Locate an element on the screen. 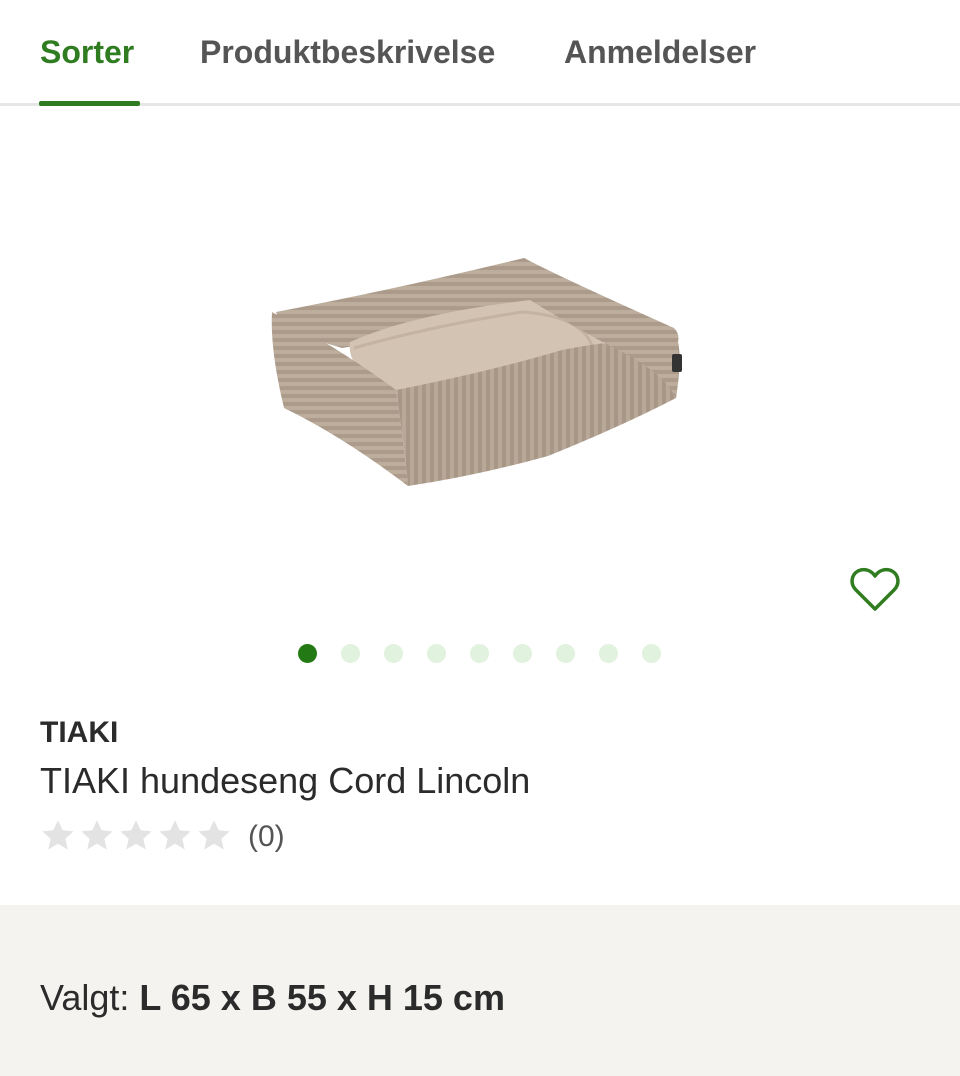 The height and width of the screenshot is (1076, 960). favorite-button is located at coordinates (875, 590).